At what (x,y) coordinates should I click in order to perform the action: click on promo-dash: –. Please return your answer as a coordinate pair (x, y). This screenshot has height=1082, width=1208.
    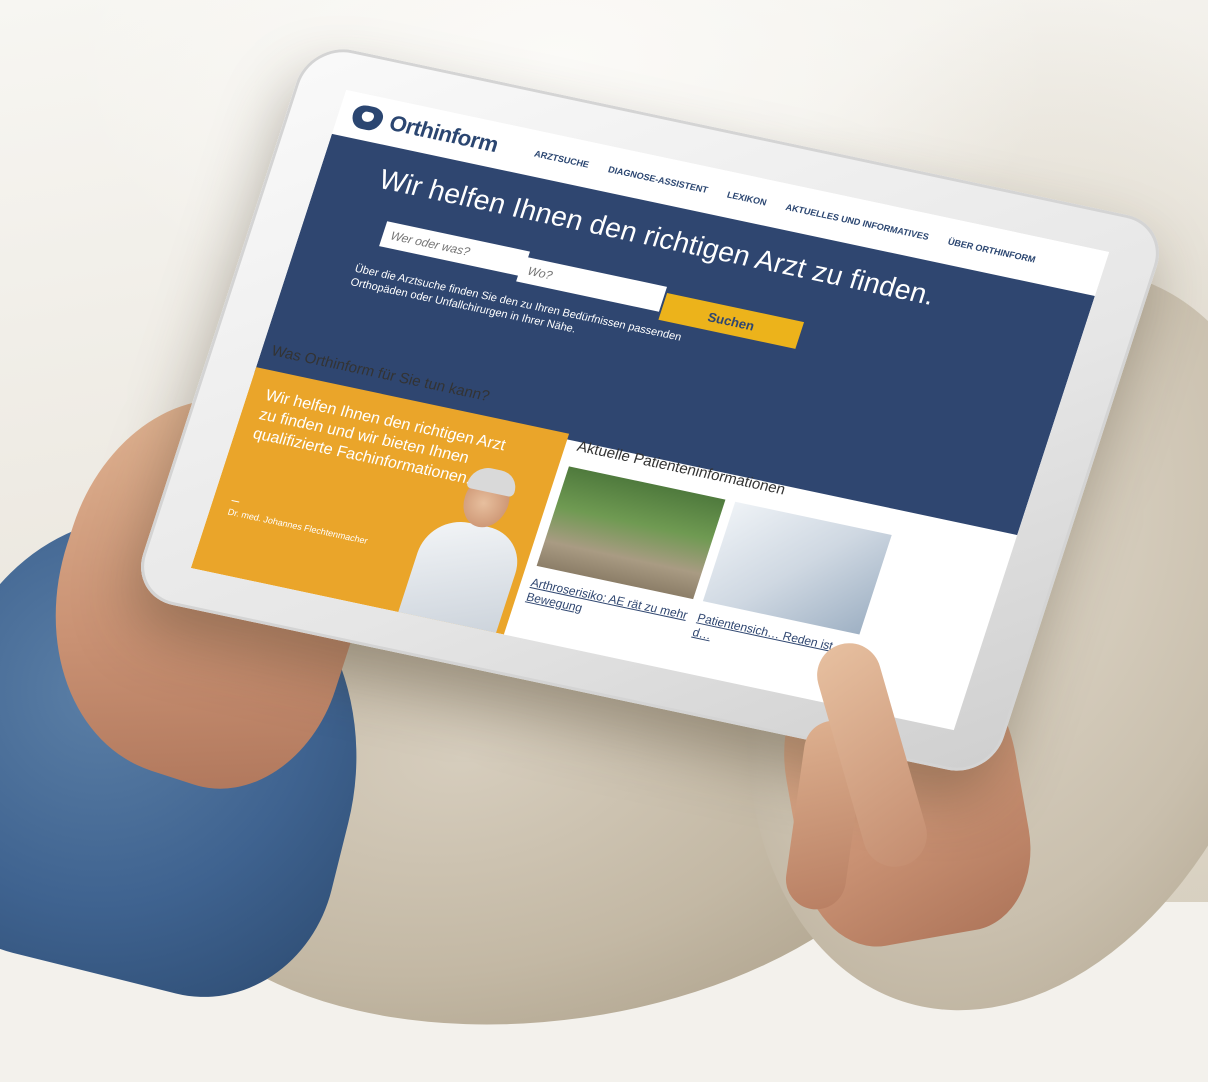
    Looking at the image, I should click on (236, 500).